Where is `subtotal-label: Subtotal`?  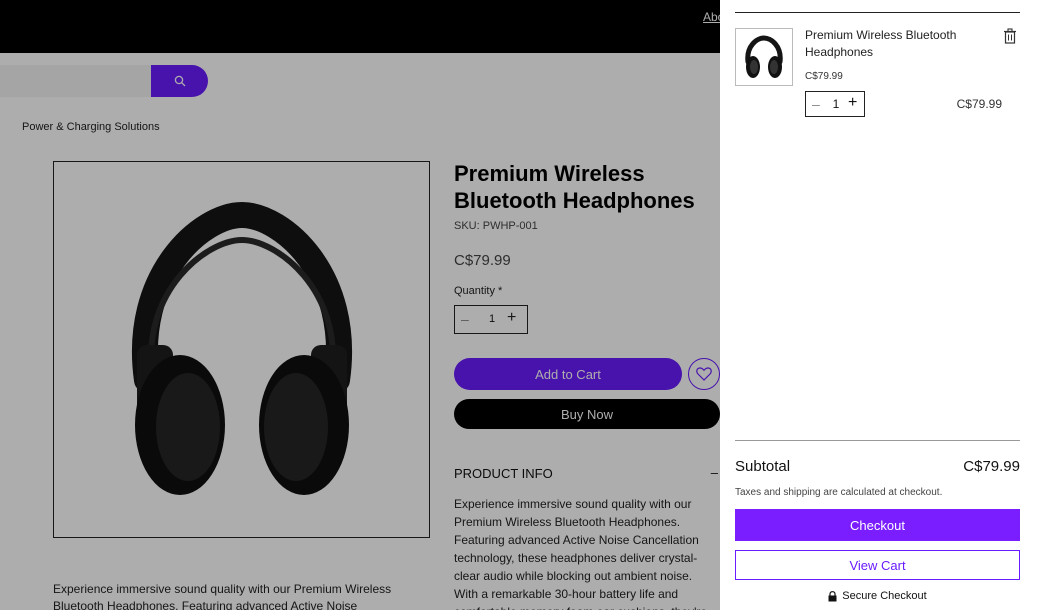 subtotal-label: Subtotal is located at coordinates (763, 466).